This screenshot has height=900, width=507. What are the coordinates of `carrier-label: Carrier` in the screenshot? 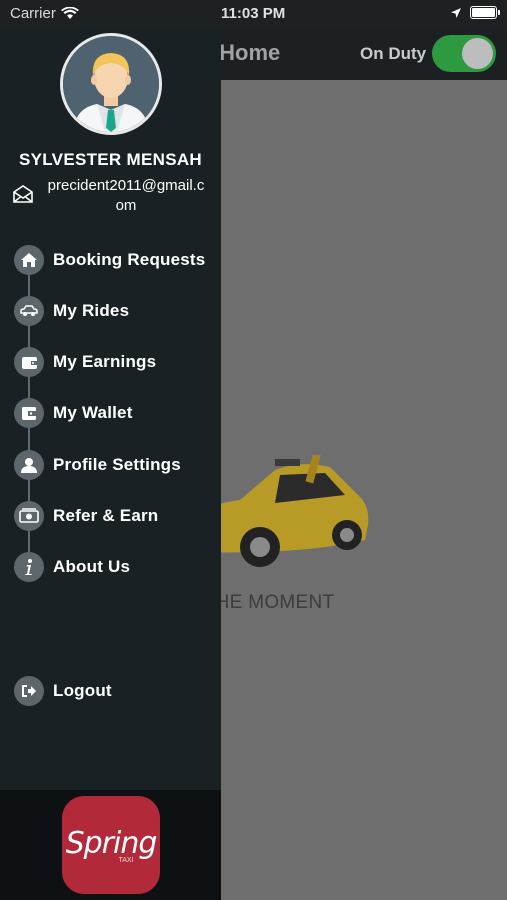 It's located at (33, 13).